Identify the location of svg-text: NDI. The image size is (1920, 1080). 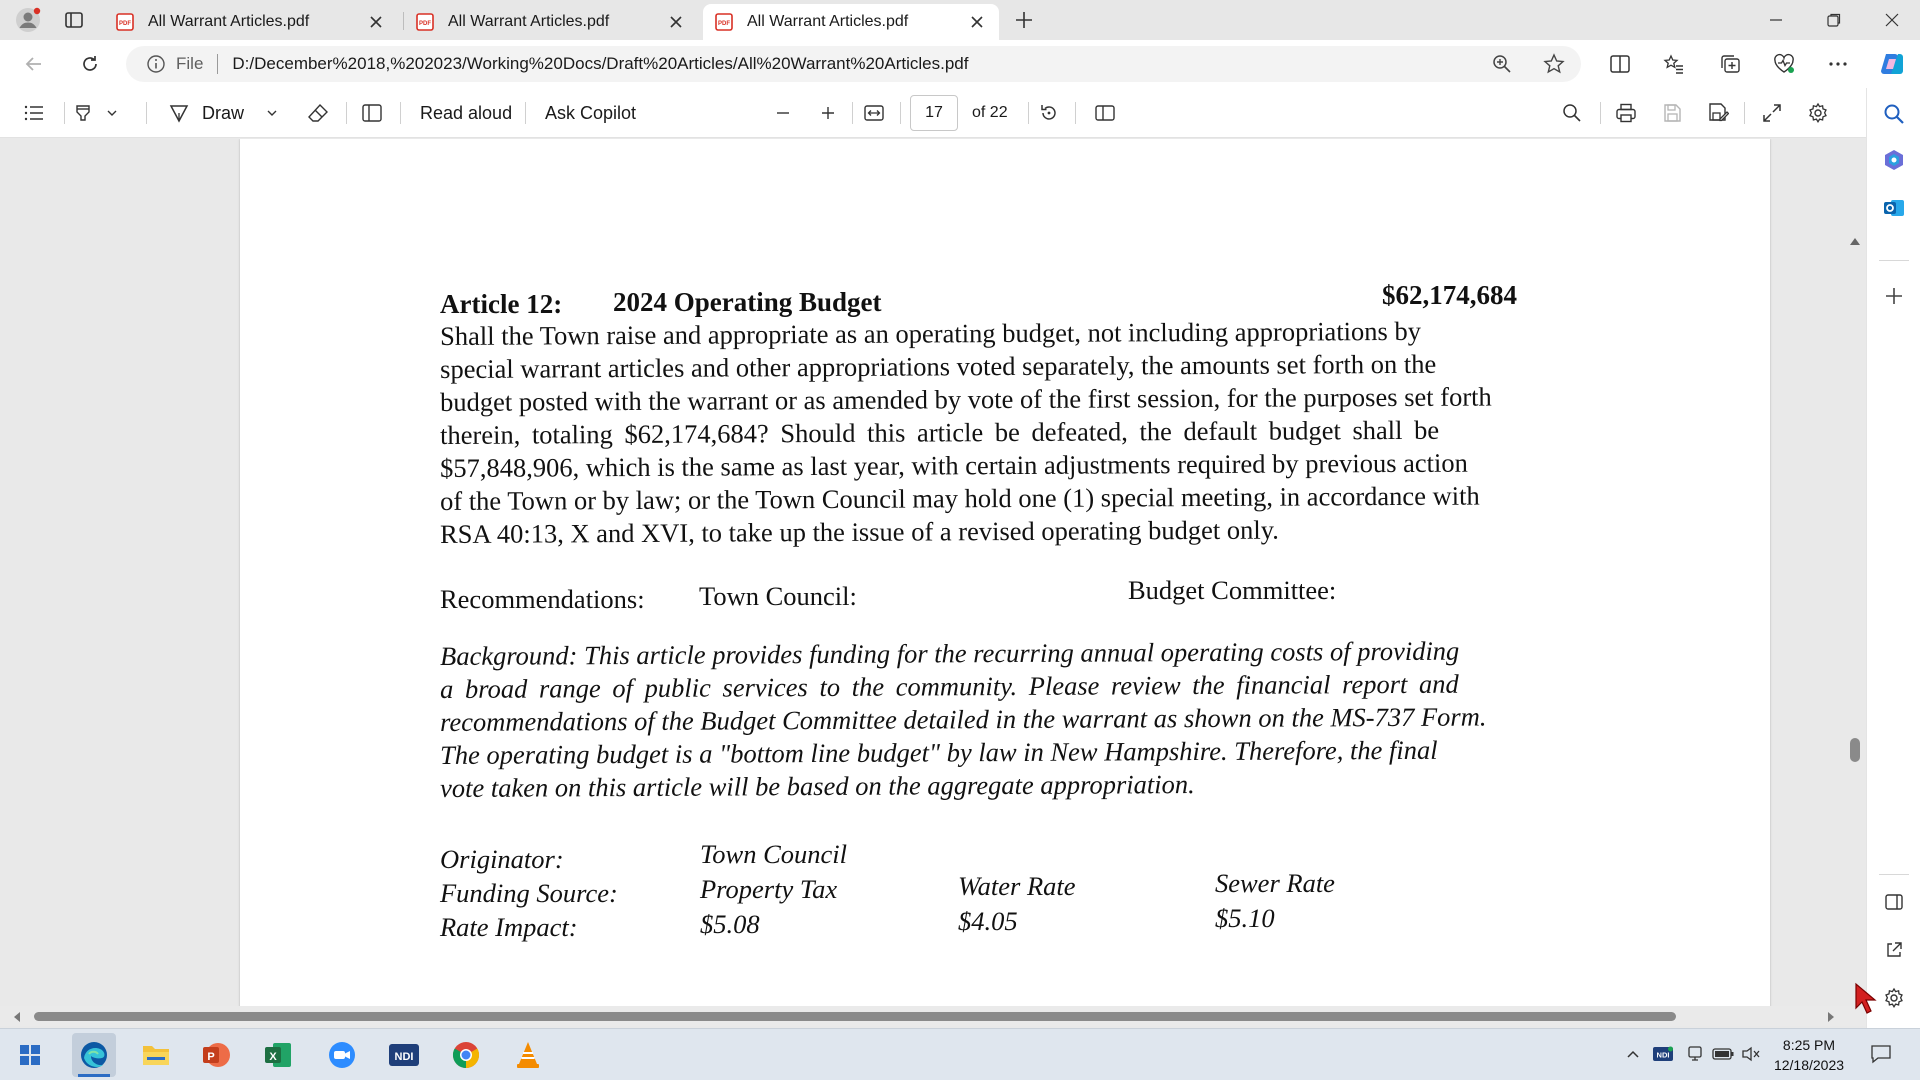
(1663, 1055).